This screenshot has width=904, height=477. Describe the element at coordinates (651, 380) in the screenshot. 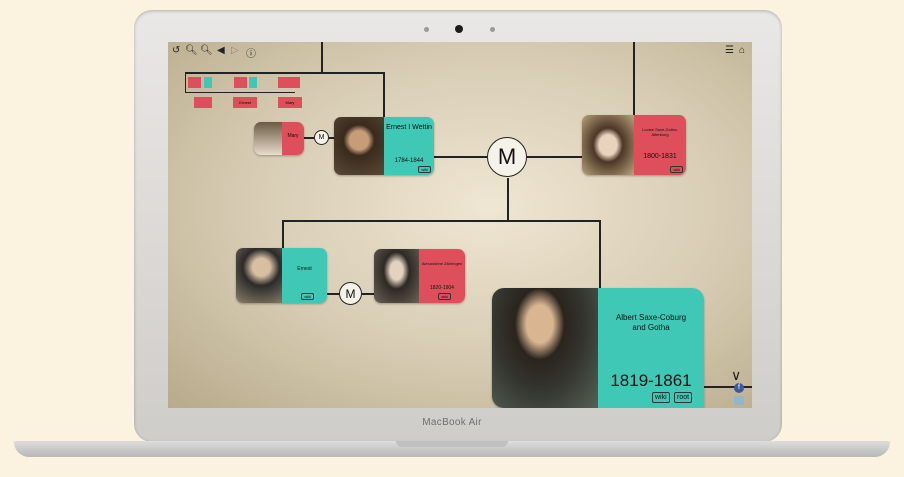

I see `person-years: 1819-1861` at that location.